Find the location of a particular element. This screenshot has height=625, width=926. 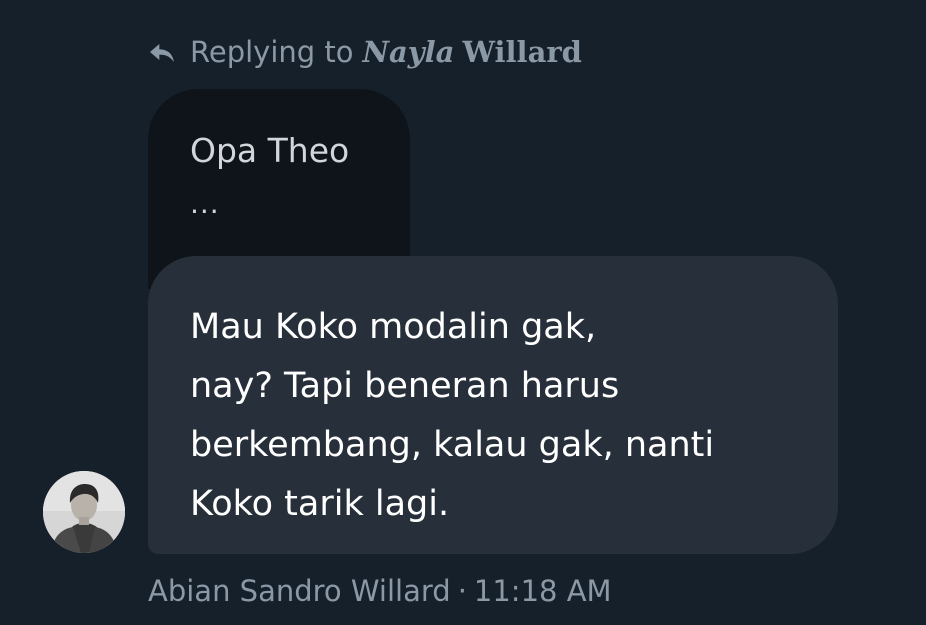

reply-recipient-first-name: Nayla is located at coordinates (408, 52).